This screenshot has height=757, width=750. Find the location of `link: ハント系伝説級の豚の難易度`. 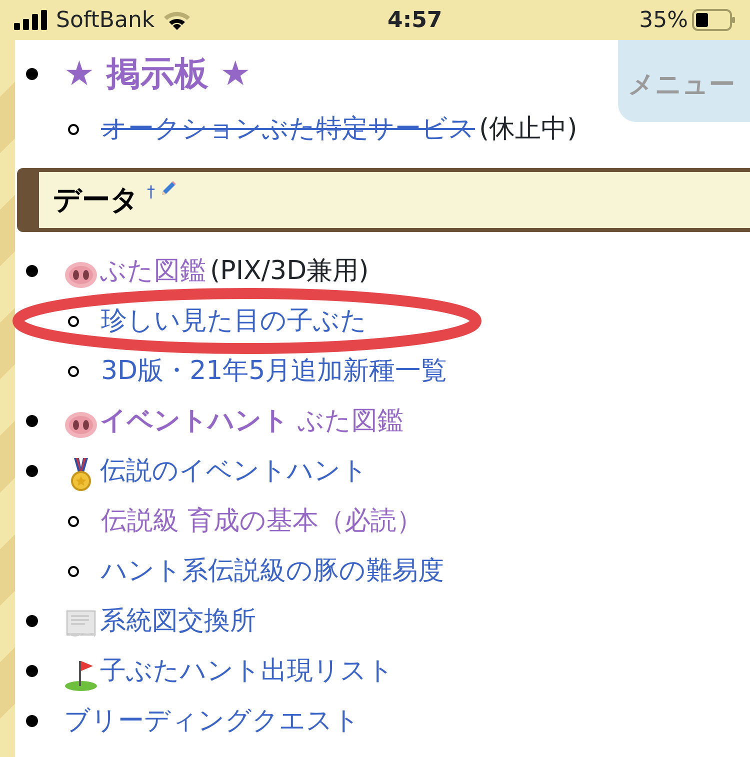

link: ハント系伝説級の豚の難易度 is located at coordinates (272, 571).